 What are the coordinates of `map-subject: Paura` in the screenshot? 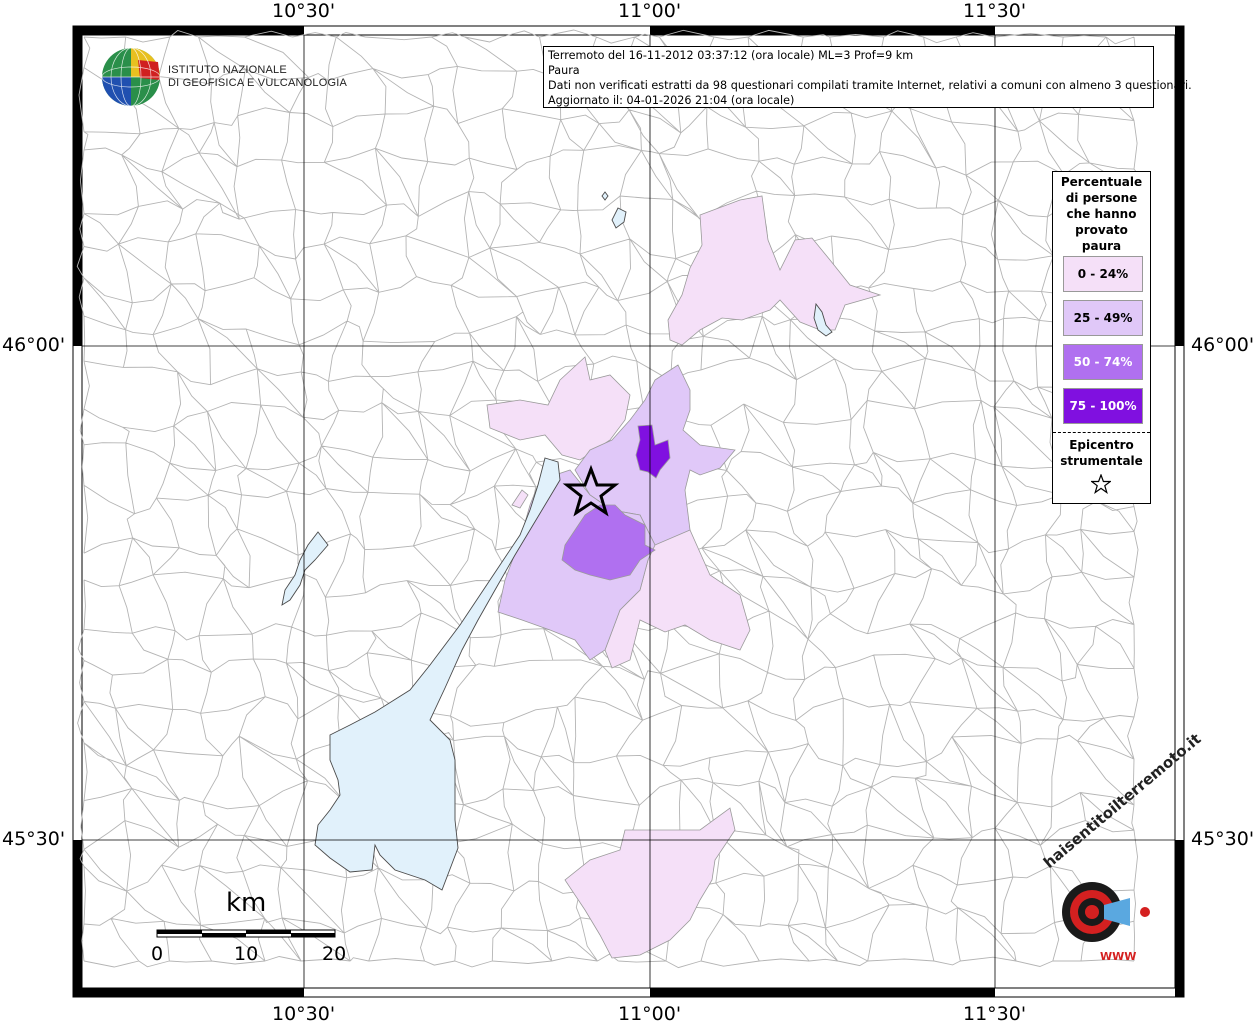 It's located at (564, 70).